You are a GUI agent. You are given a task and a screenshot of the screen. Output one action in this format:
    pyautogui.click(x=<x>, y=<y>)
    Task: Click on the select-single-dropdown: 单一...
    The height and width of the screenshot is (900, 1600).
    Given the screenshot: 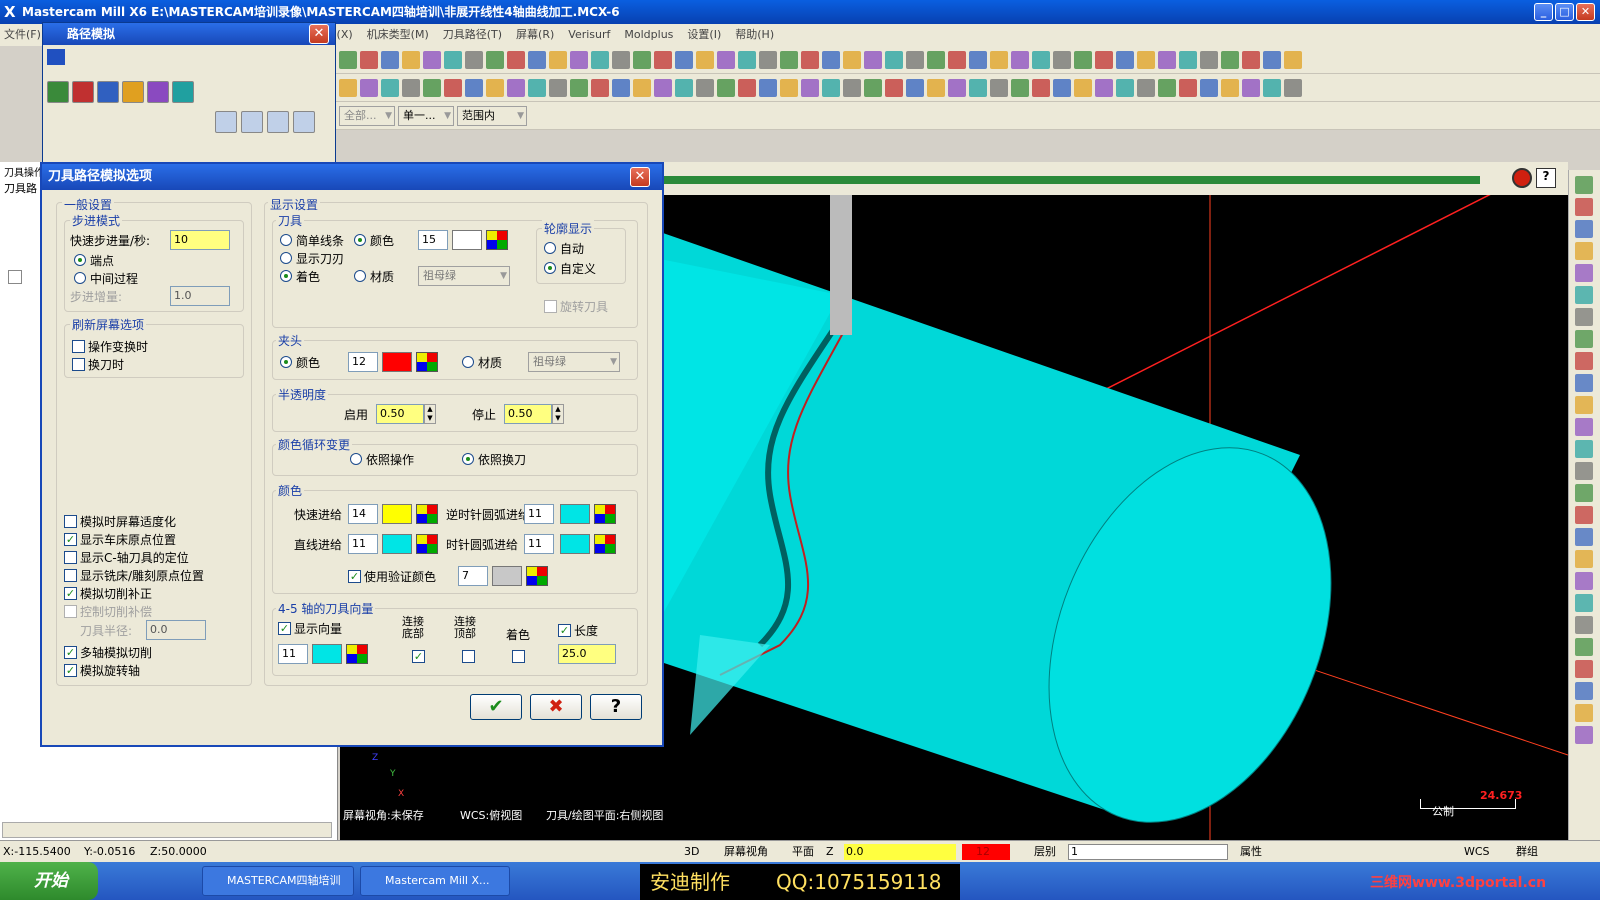 What is the action you would take?
    pyautogui.click(x=426, y=115)
    